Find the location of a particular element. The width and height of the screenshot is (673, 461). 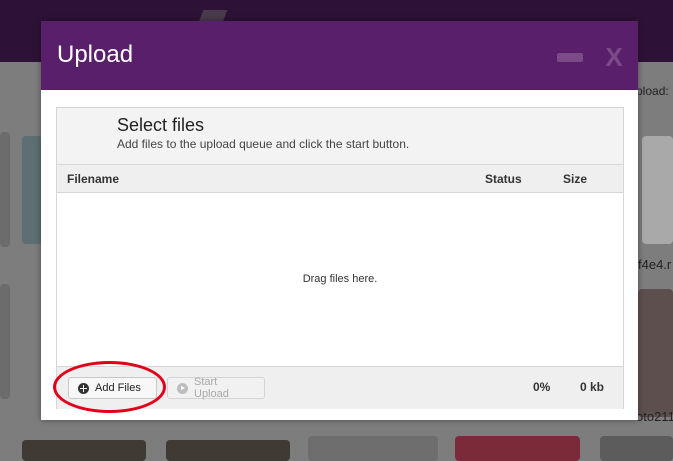

add-files-button: Add Files is located at coordinates (112, 388).